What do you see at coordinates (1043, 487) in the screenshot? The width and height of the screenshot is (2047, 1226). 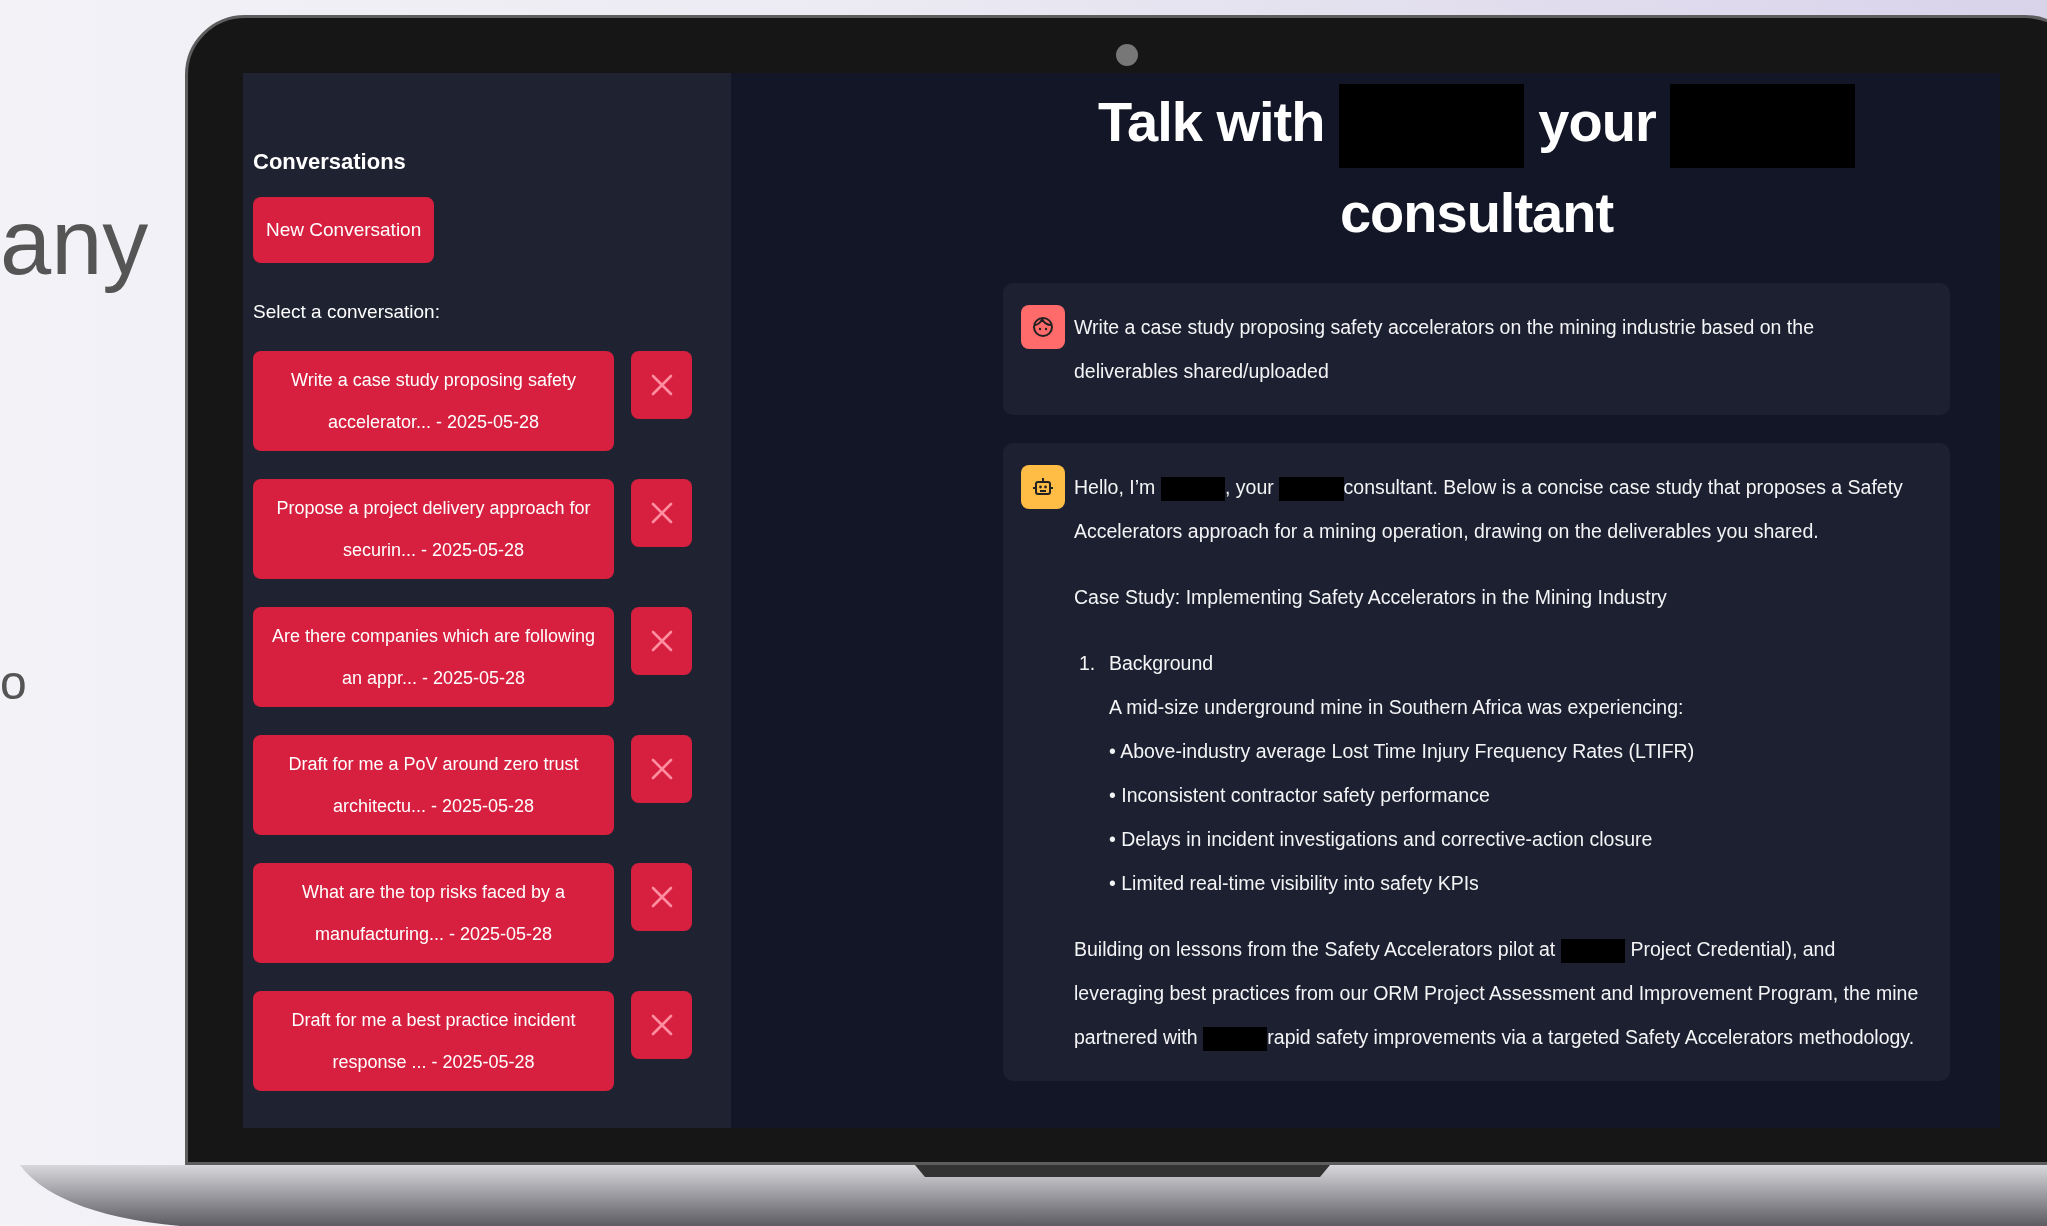 I see `robot-avatar-icon` at bounding box center [1043, 487].